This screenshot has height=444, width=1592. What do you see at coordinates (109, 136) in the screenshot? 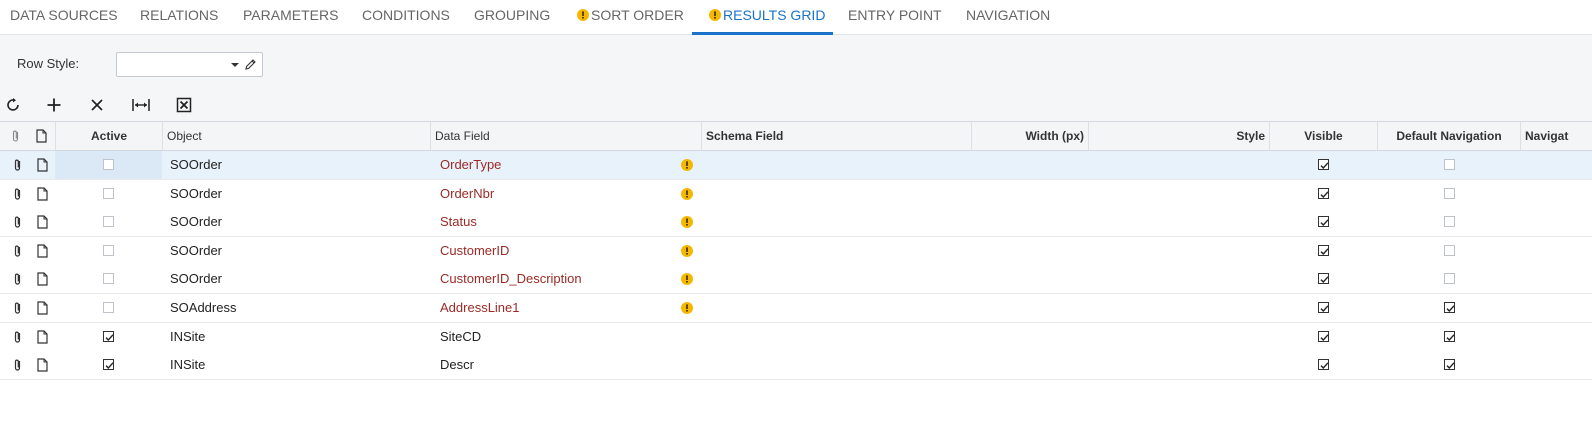
I see `header-active: Active` at bounding box center [109, 136].